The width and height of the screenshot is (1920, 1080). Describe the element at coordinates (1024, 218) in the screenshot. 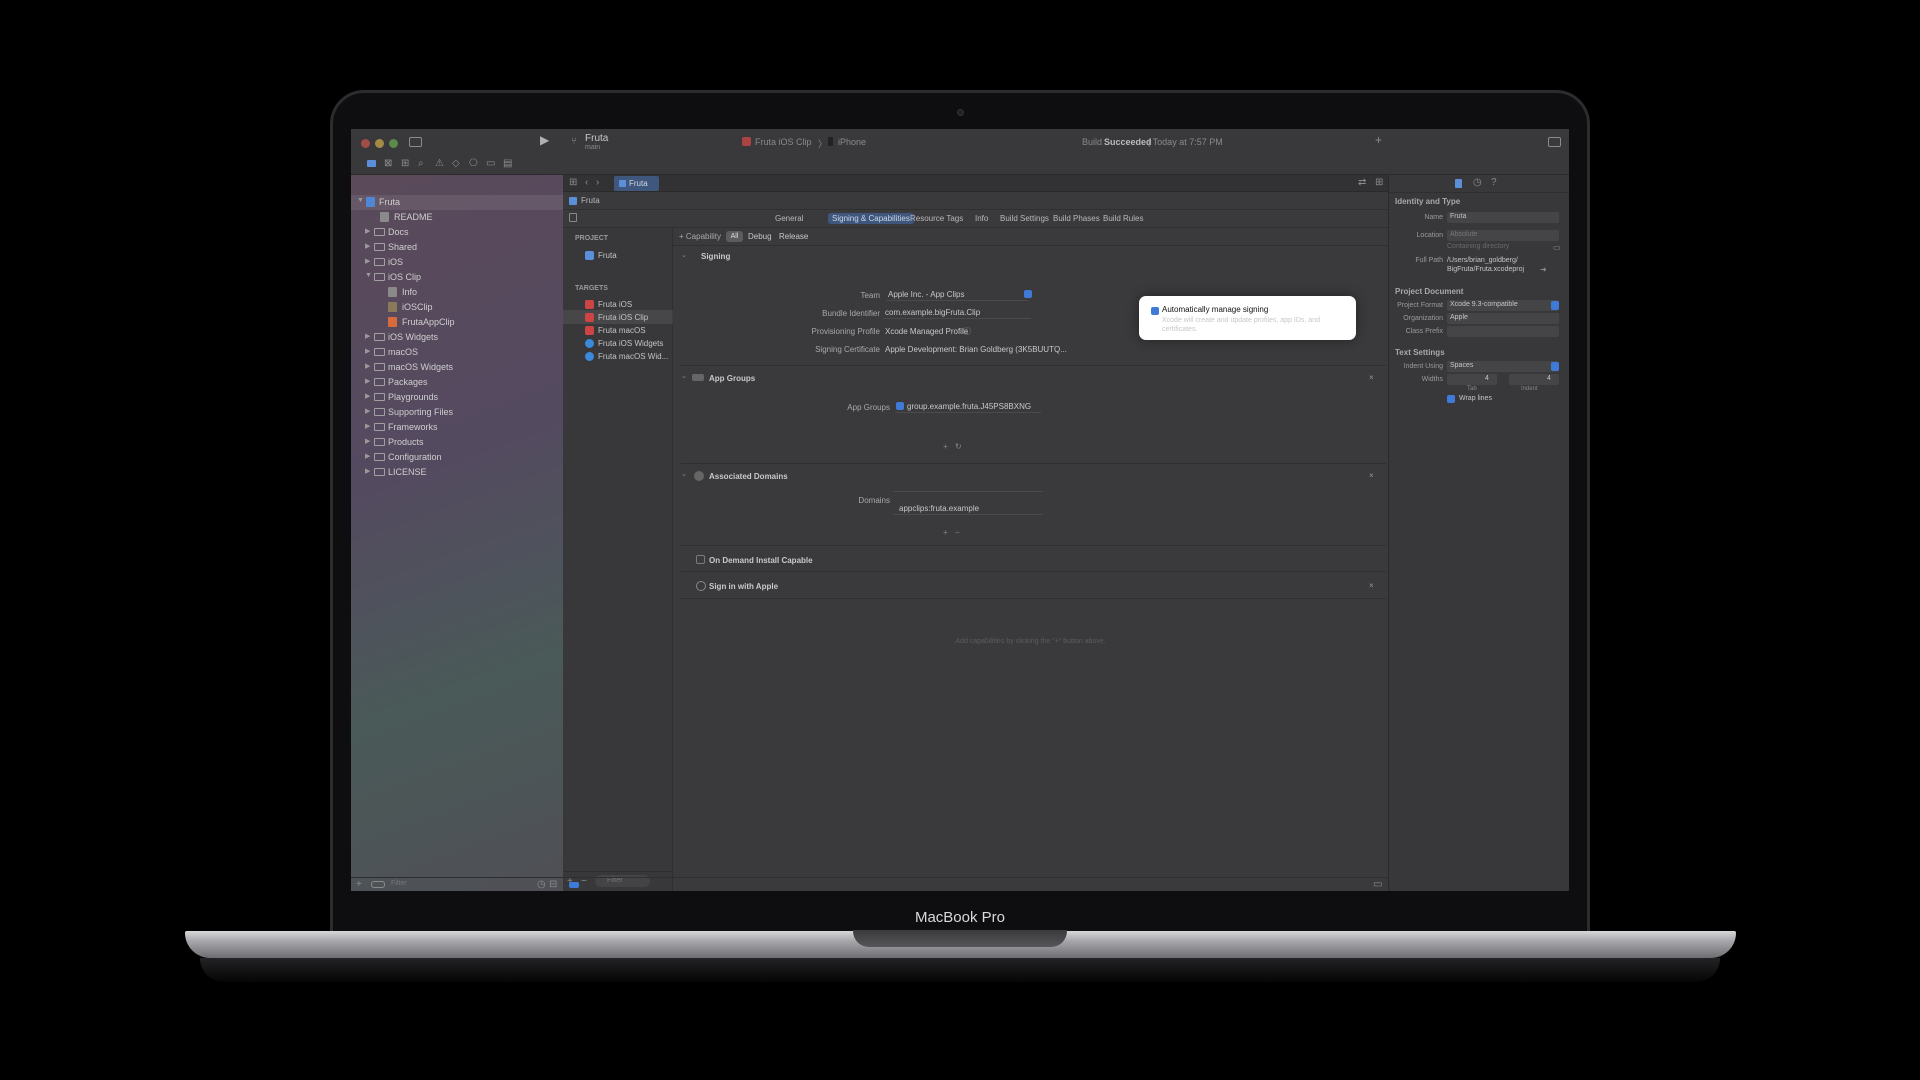

I see `tab-build-settings: Build Settings` at that location.